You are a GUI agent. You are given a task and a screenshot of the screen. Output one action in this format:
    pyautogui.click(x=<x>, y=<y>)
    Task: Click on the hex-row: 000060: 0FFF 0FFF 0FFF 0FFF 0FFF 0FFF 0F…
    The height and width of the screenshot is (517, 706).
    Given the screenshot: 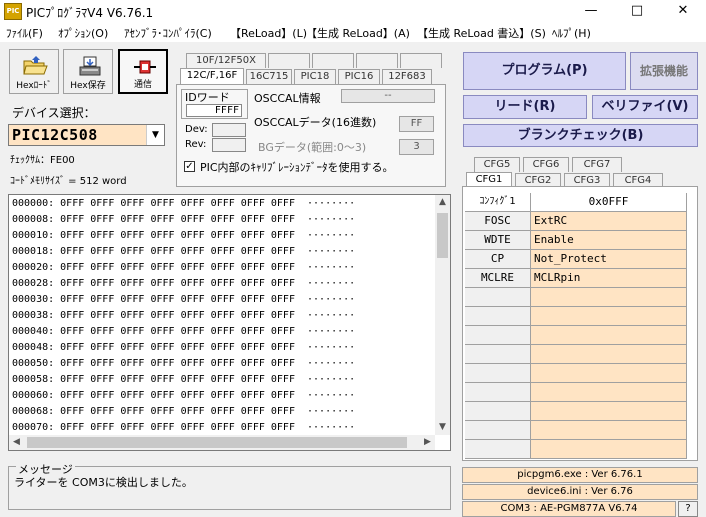 What is the action you would take?
    pyautogui.click(x=184, y=395)
    